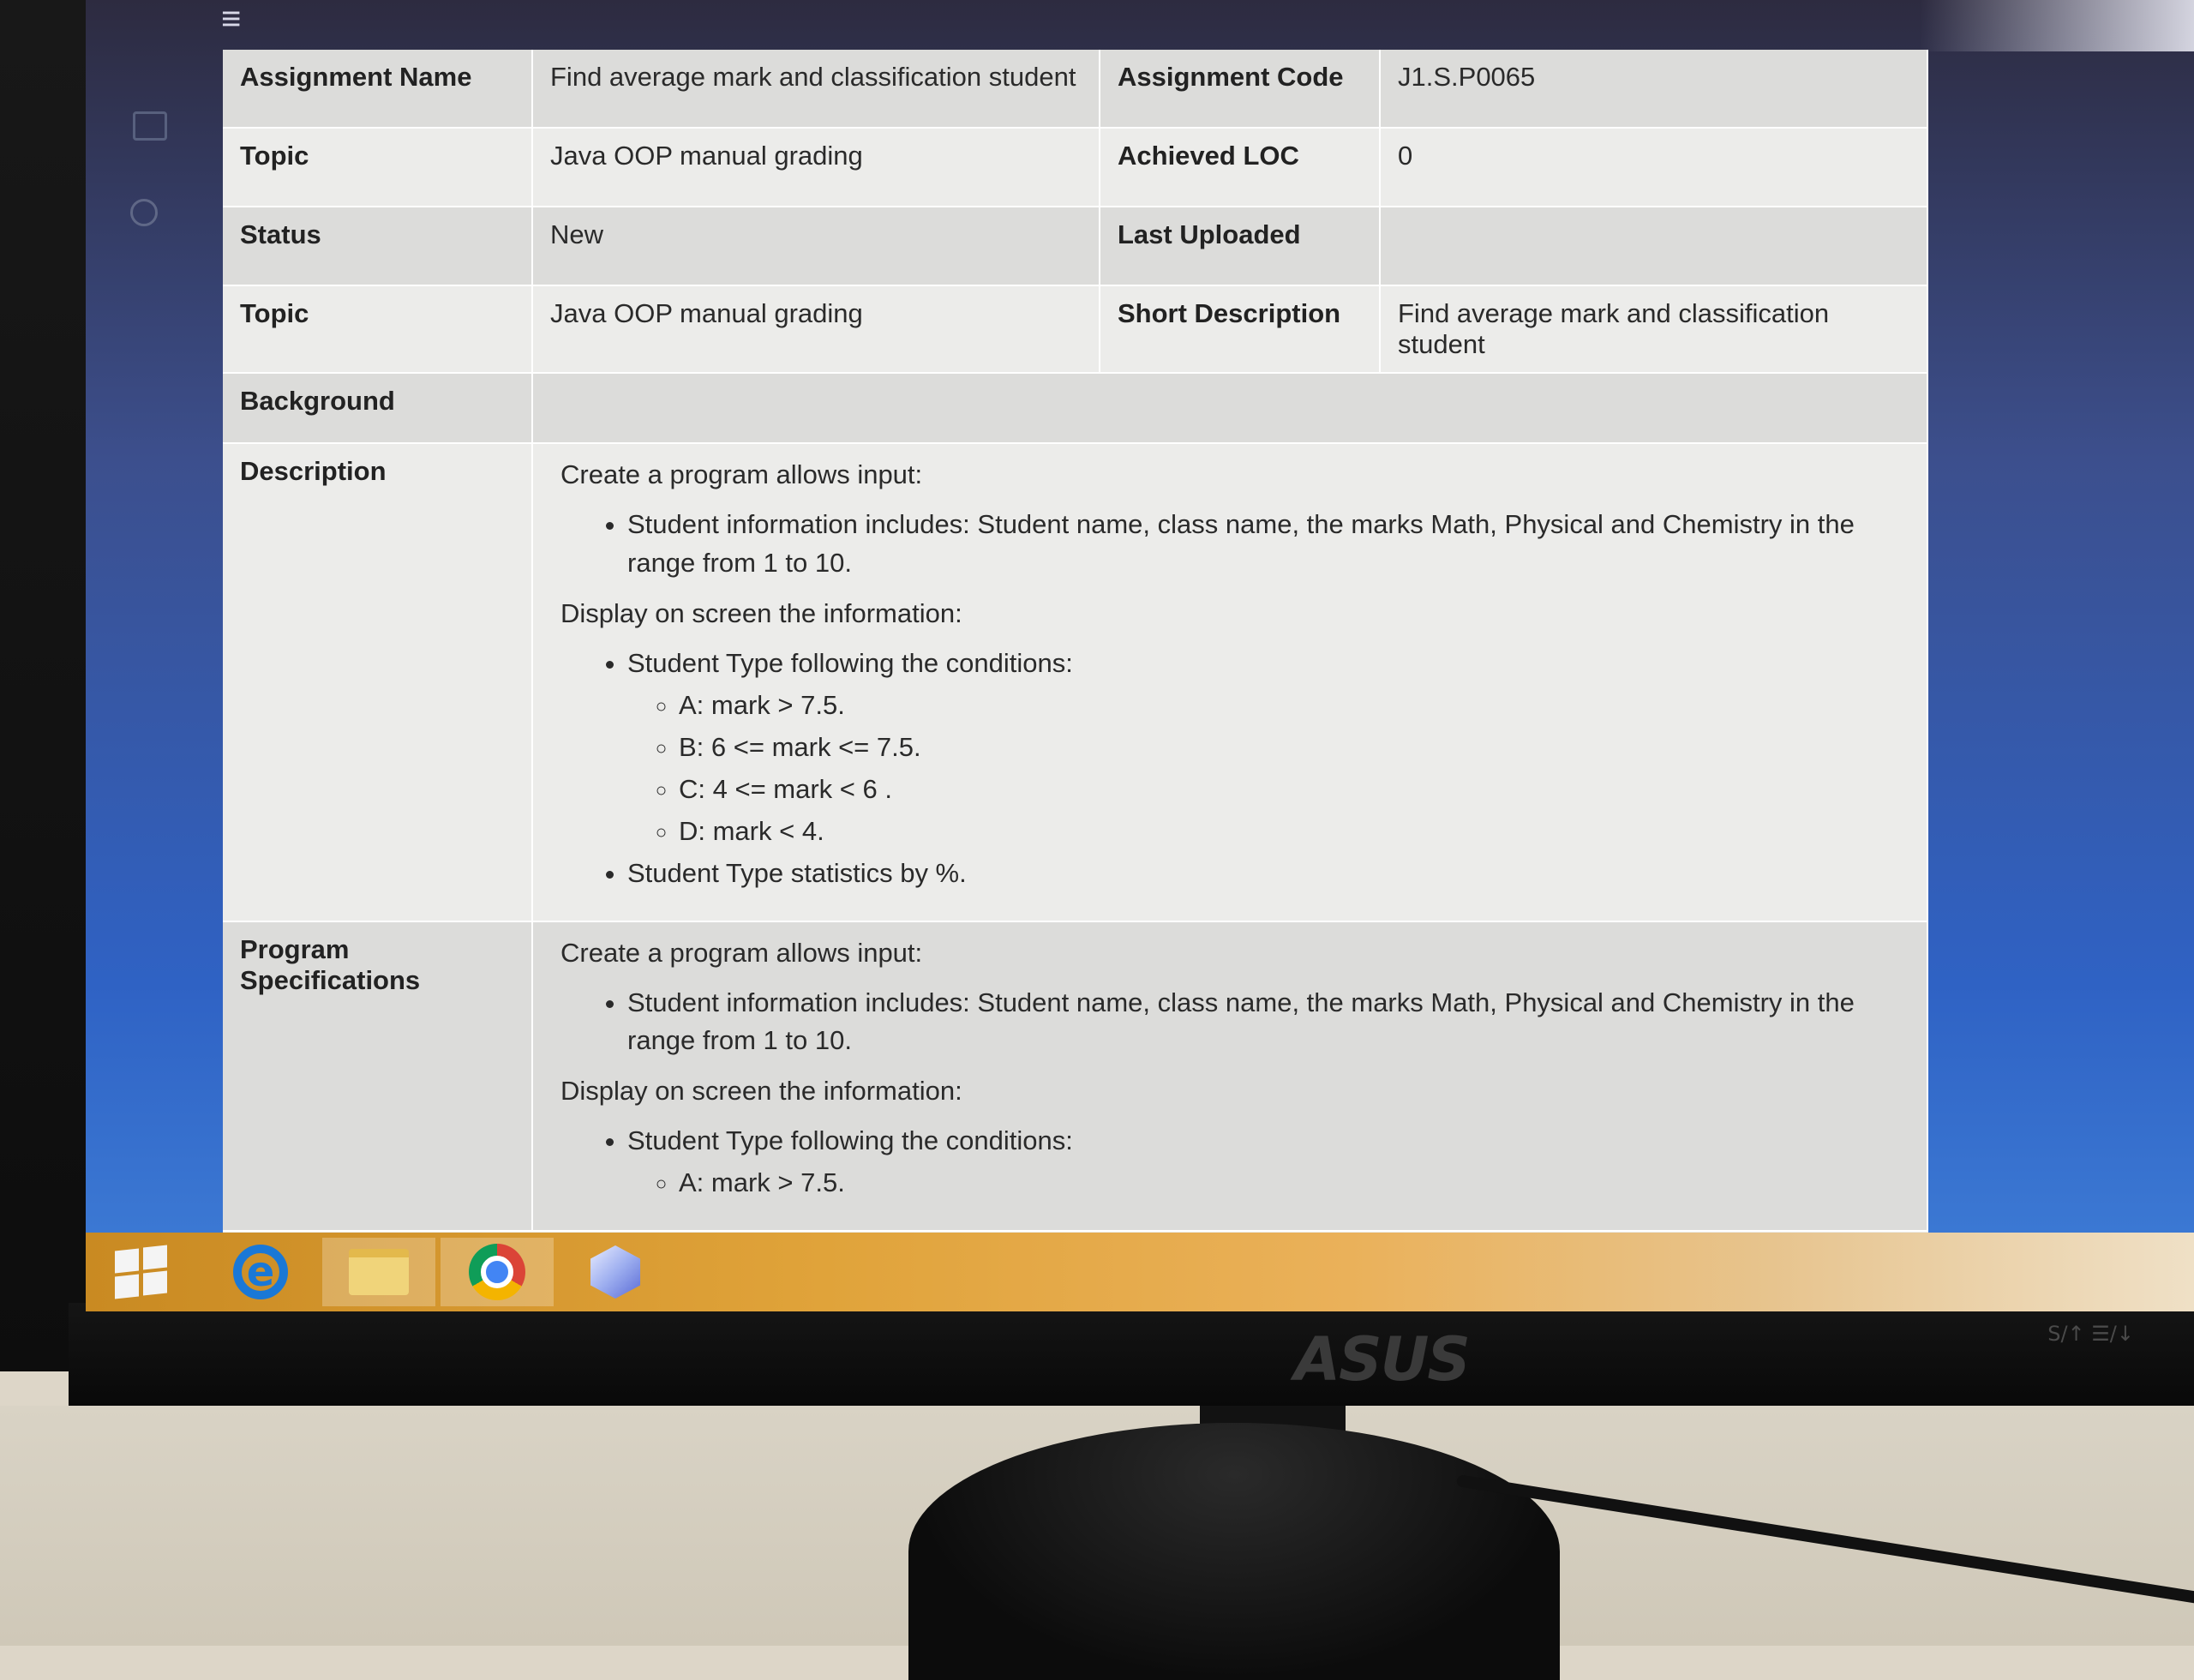 The width and height of the screenshot is (2194, 1680). Describe the element at coordinates (1240, 167) in the screenshot. I see `achieved-loc-label: Achieved LOC` at that location.